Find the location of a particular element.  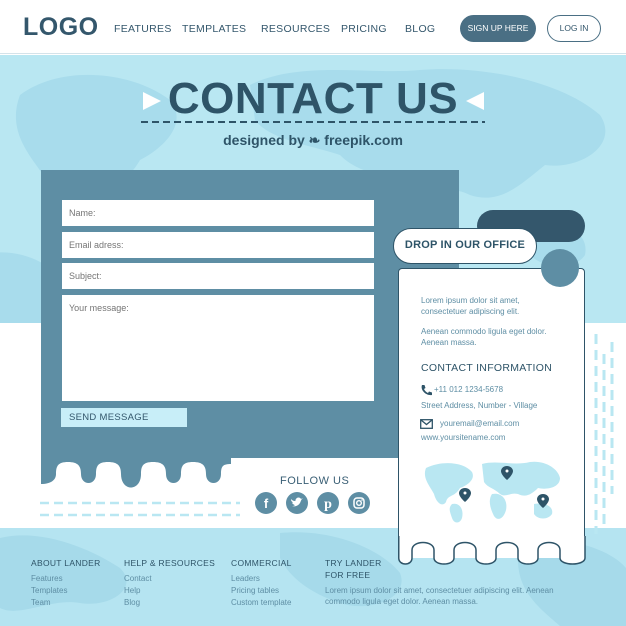

footer-link-leaders: Leaders is located at coordinates (245, 578).